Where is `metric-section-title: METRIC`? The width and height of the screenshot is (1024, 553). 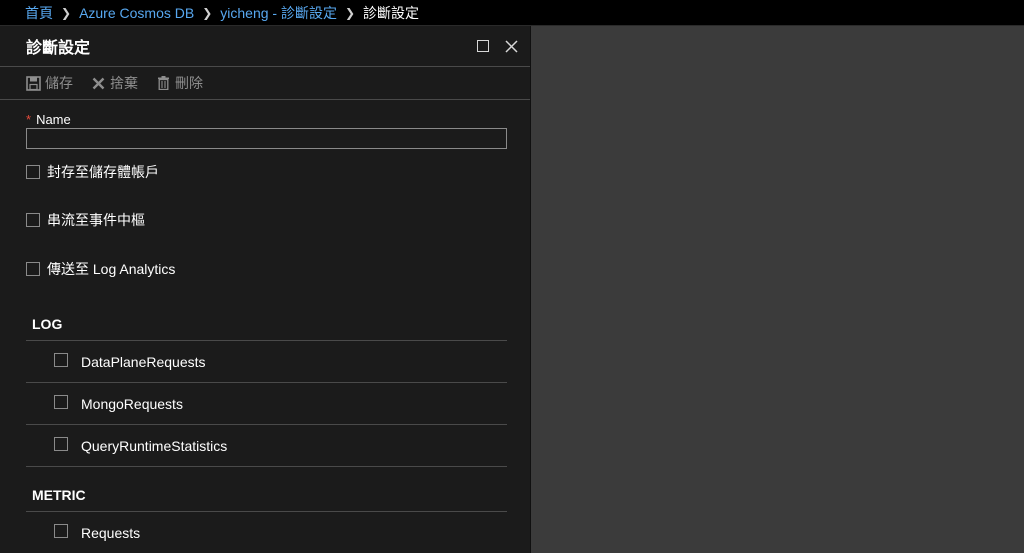
metric-section-title: METRIC is located at coordinates (59, 495).